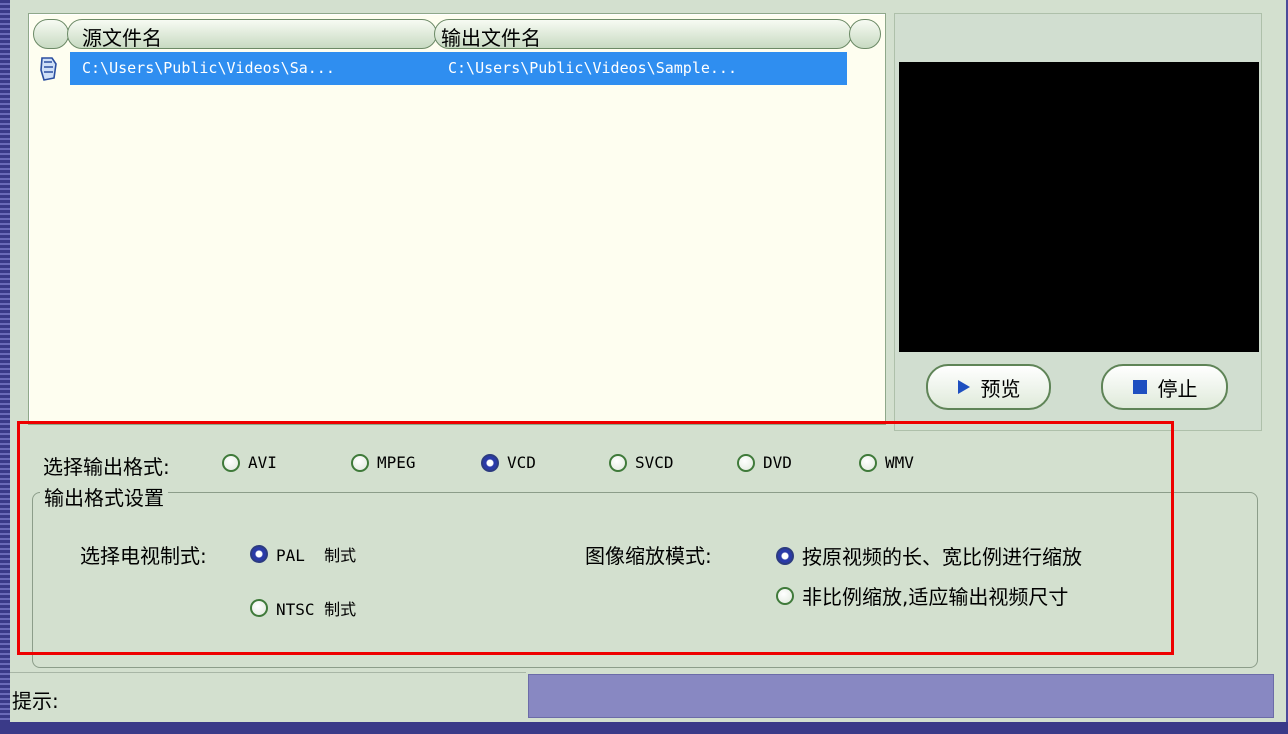  Describe the element at coordinates (643, 34) in the screenshot. I see `column-header-output: 输出文件名` at that location.